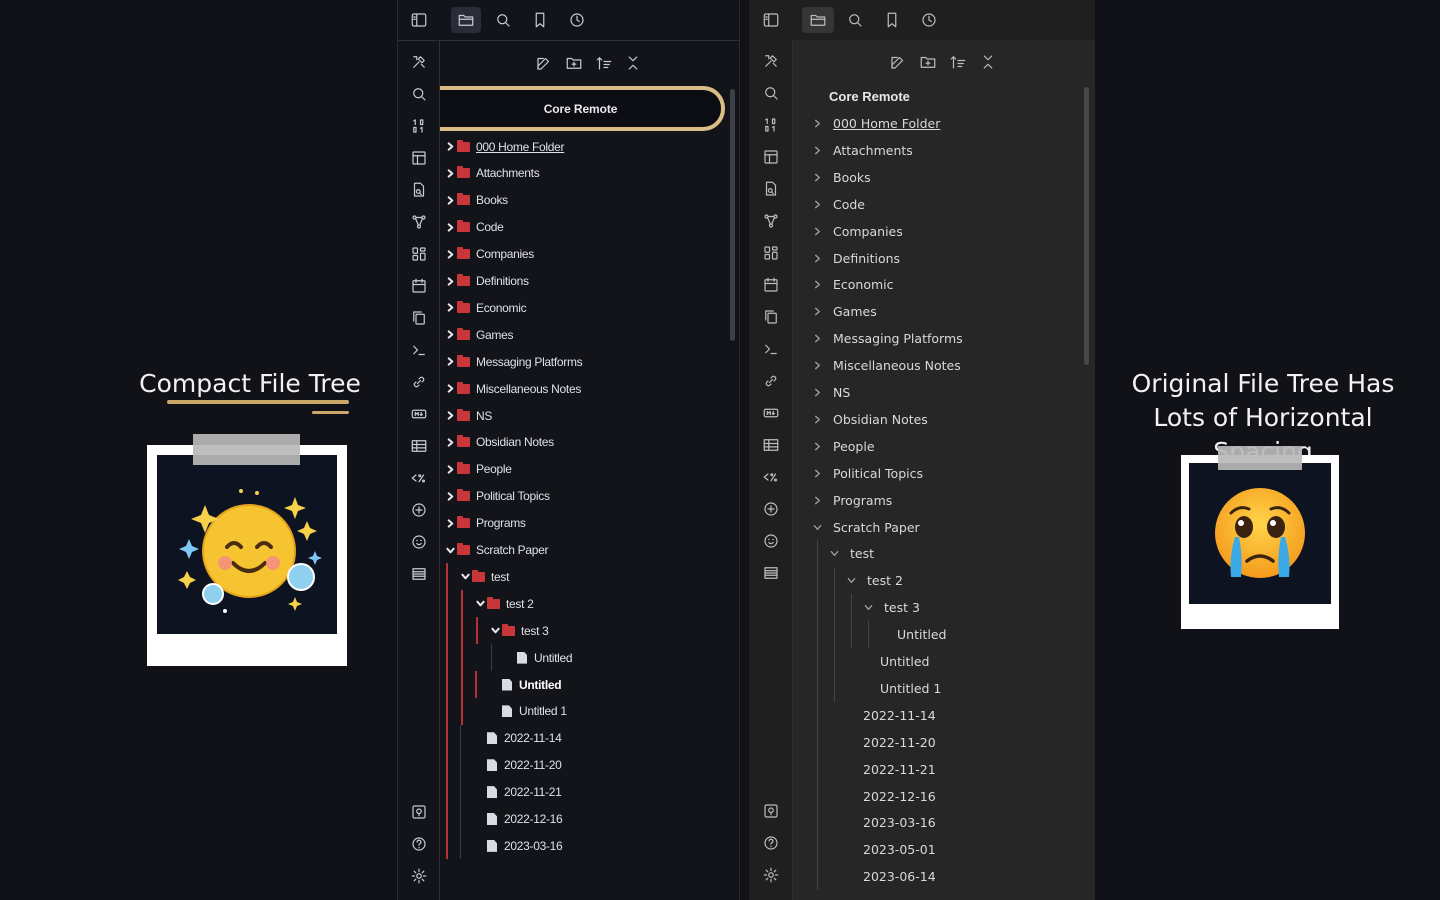  Describe the element at coordinates (489, 254) in the screenshot. I see `tree-folder: Companies` at that location.